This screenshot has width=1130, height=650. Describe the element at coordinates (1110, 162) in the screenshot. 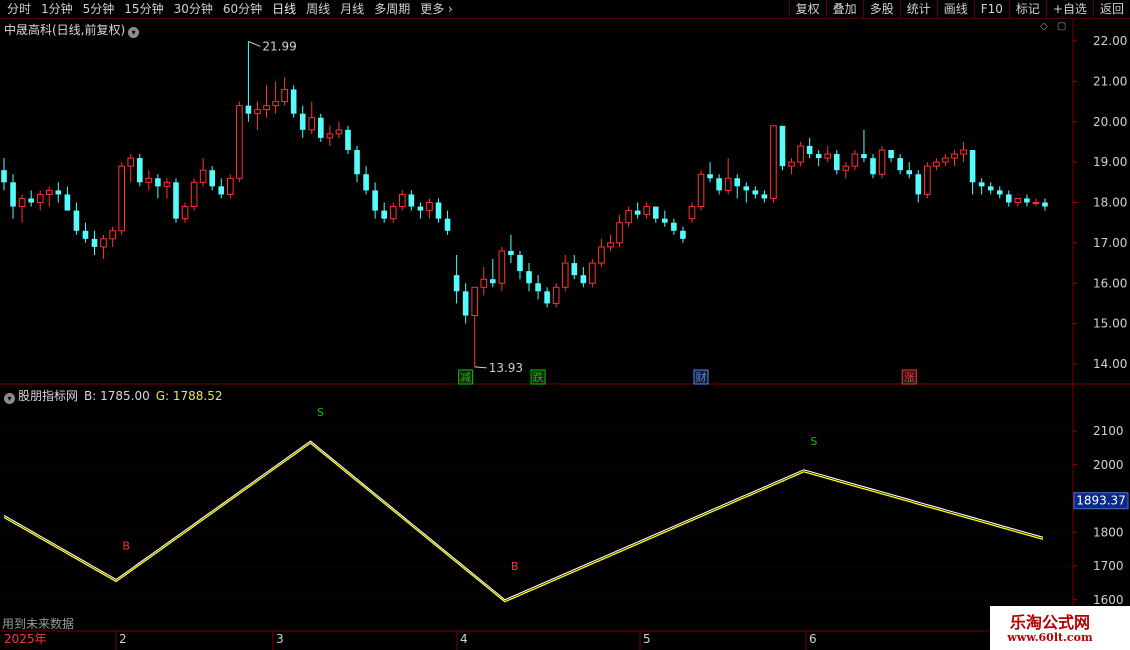

I see `price-axis-label: 19.00` at that location.